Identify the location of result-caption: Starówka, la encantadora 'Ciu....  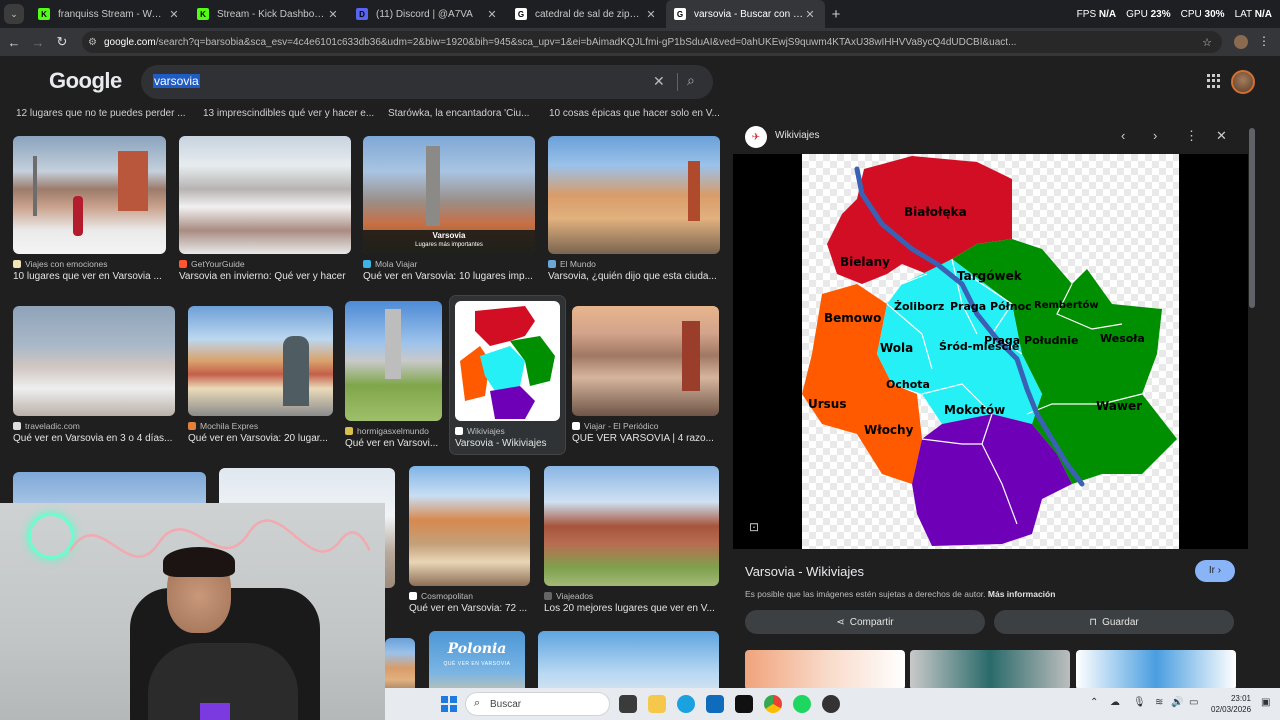
(458, 113).